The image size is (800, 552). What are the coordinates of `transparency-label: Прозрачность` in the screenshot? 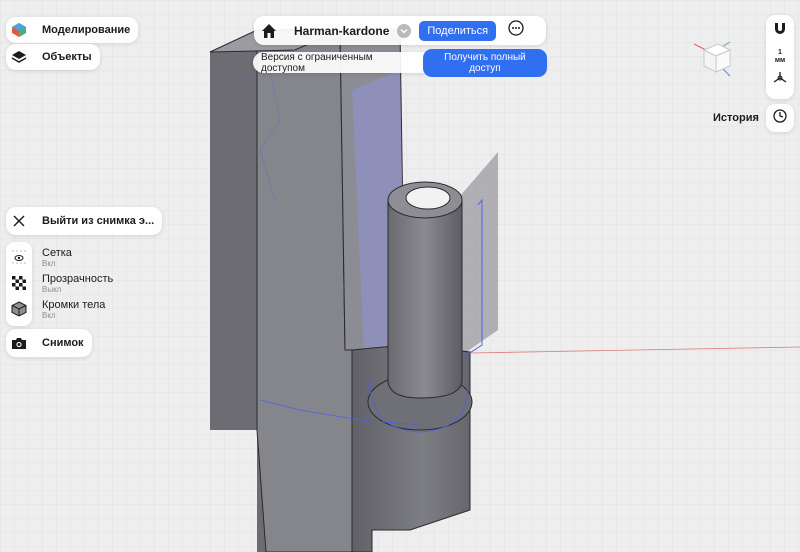 It's located at (78, 278).